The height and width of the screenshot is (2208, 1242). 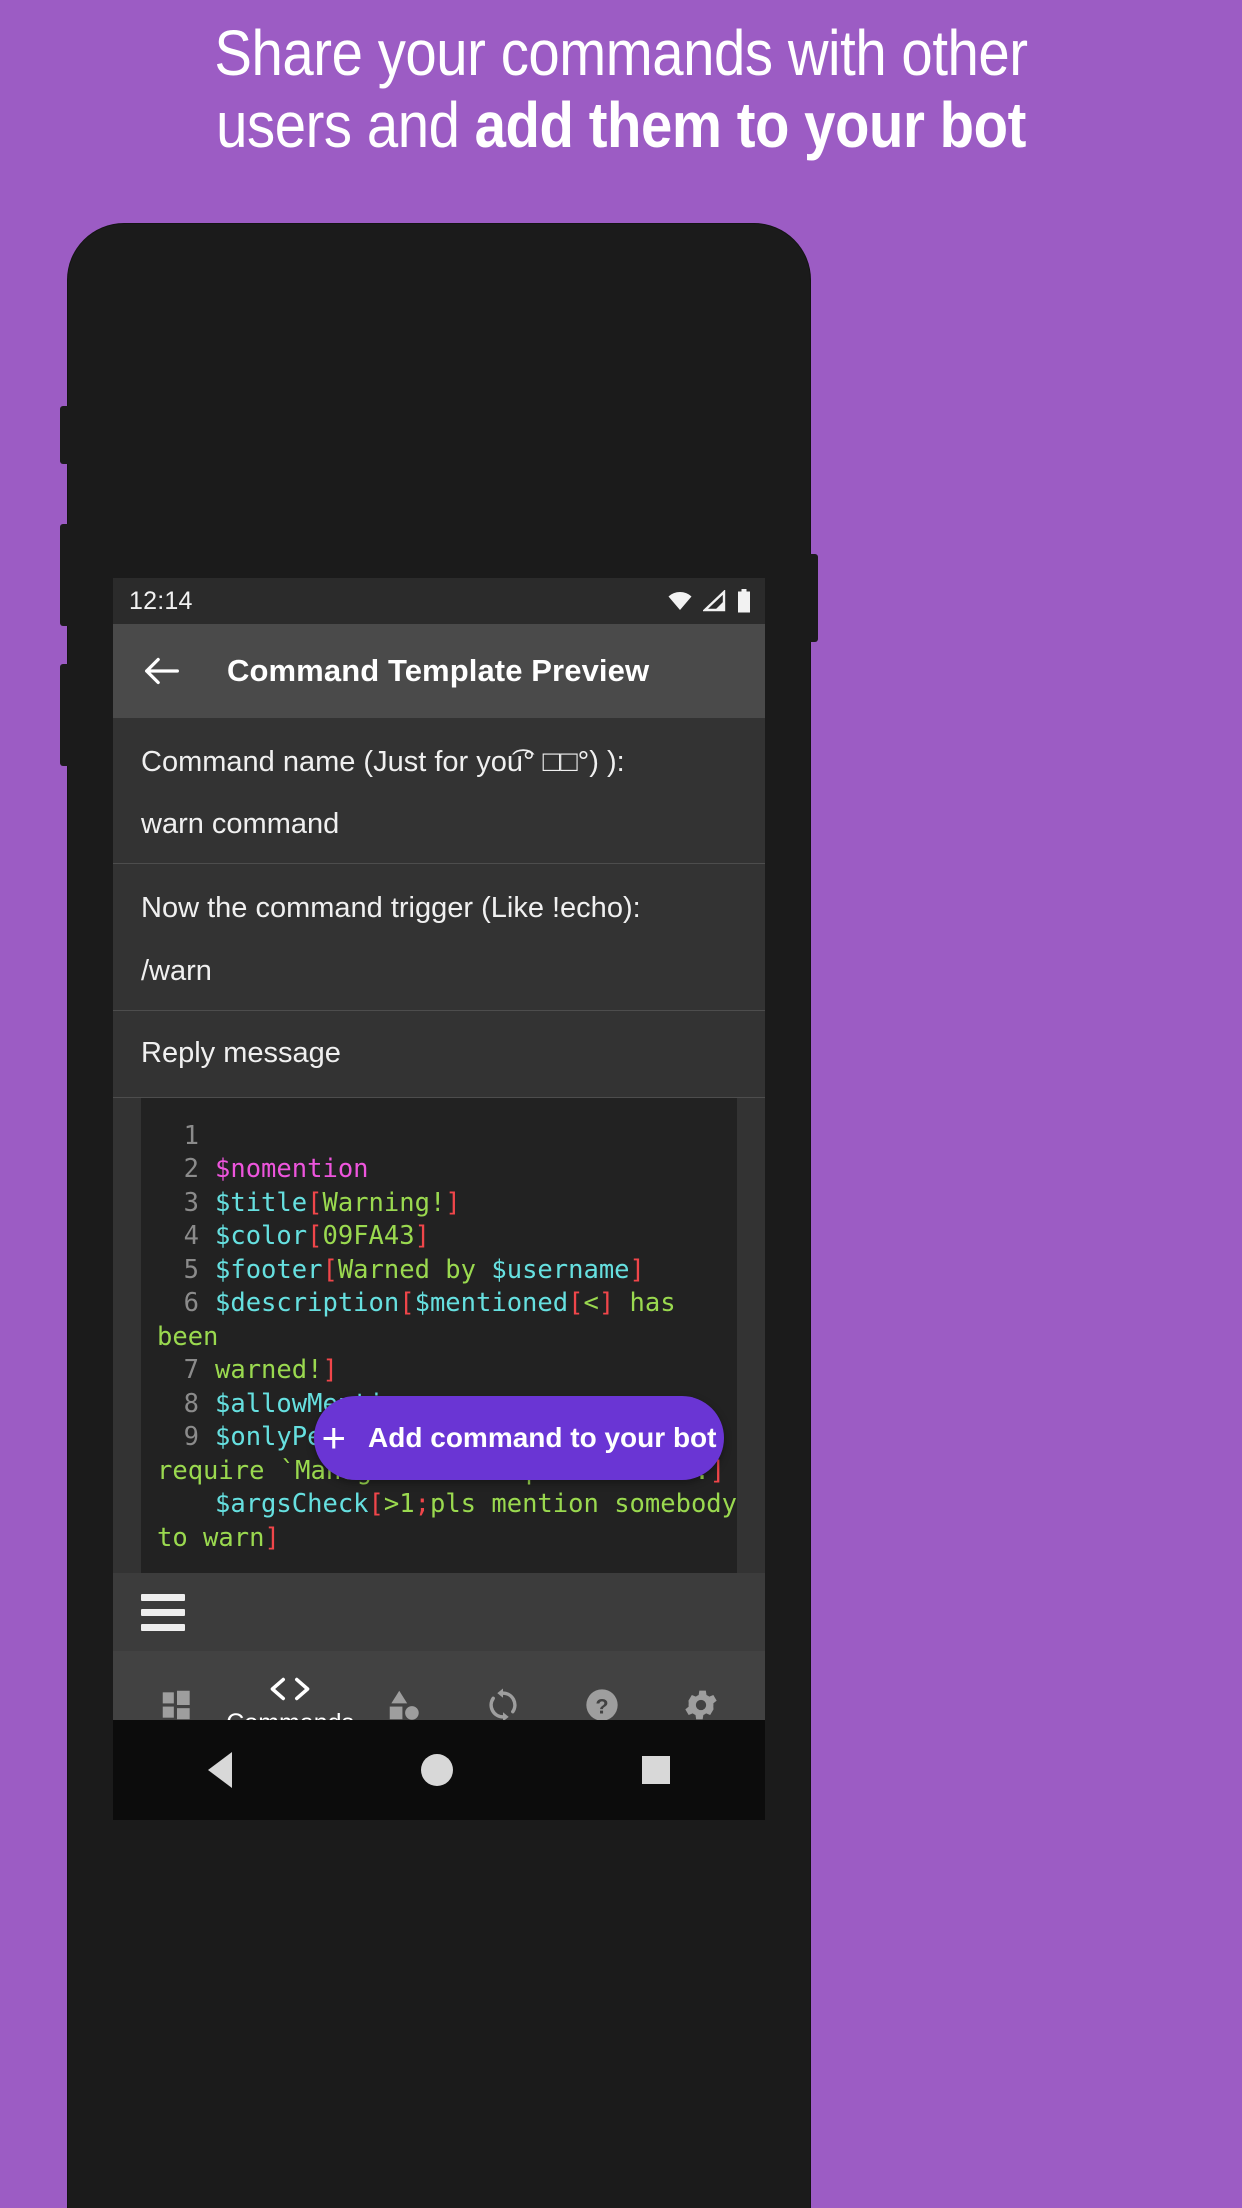 What do you see at coordinates (269, 1269) in the screenshot?
I see `code-token-fn: $footer` at bounding box center [269, 1269].